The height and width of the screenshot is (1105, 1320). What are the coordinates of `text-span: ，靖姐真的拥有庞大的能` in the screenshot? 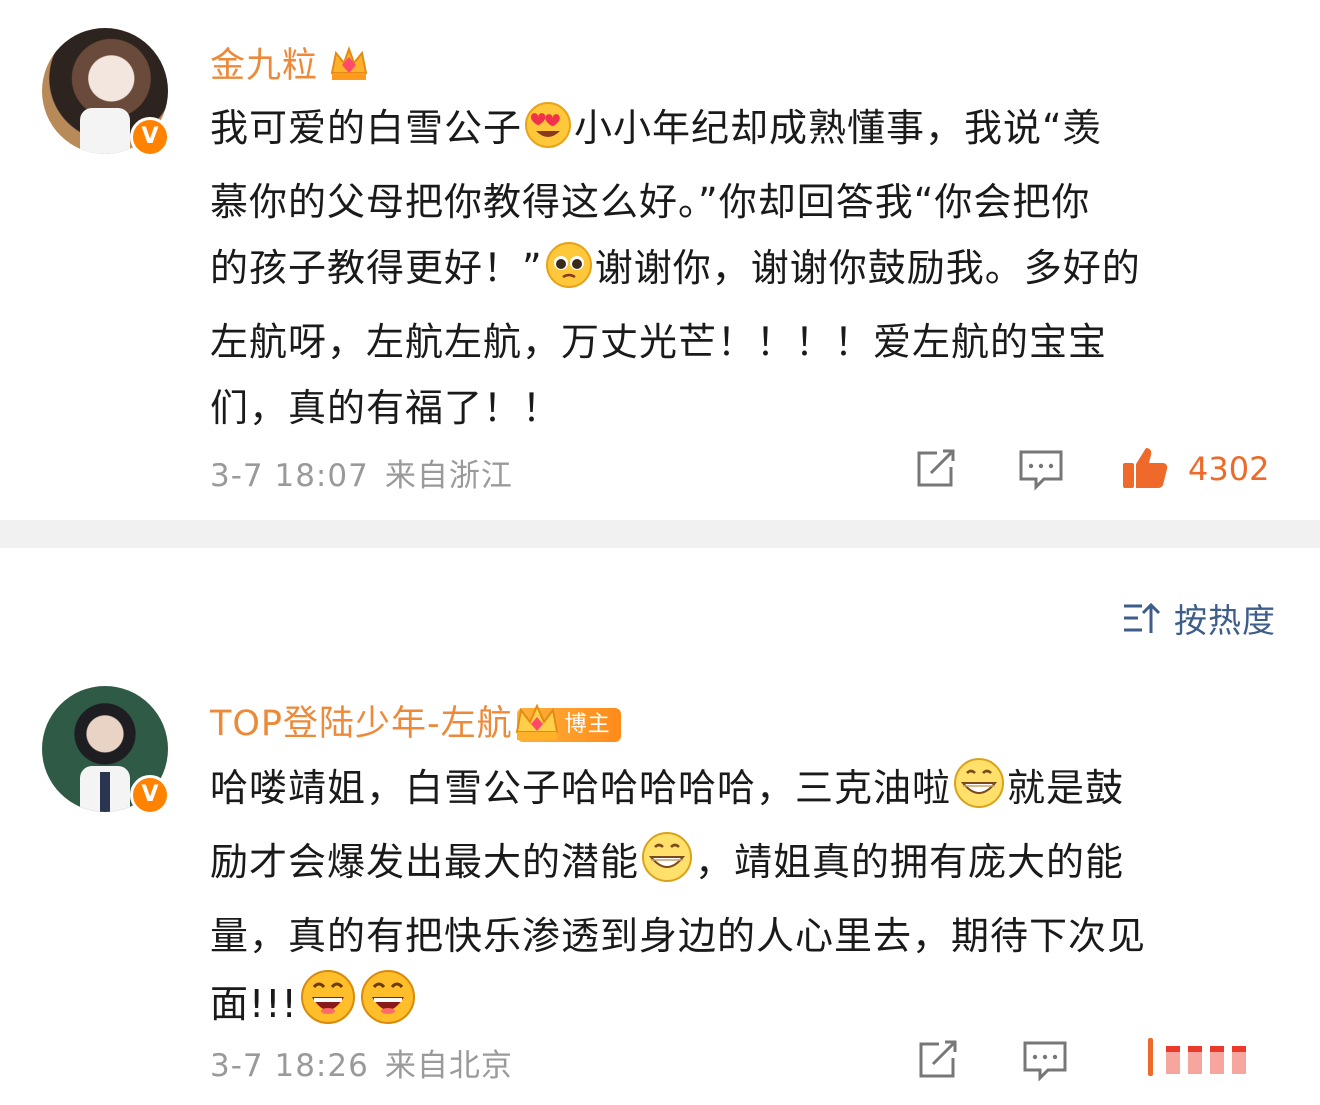 It's located at (910, 862).